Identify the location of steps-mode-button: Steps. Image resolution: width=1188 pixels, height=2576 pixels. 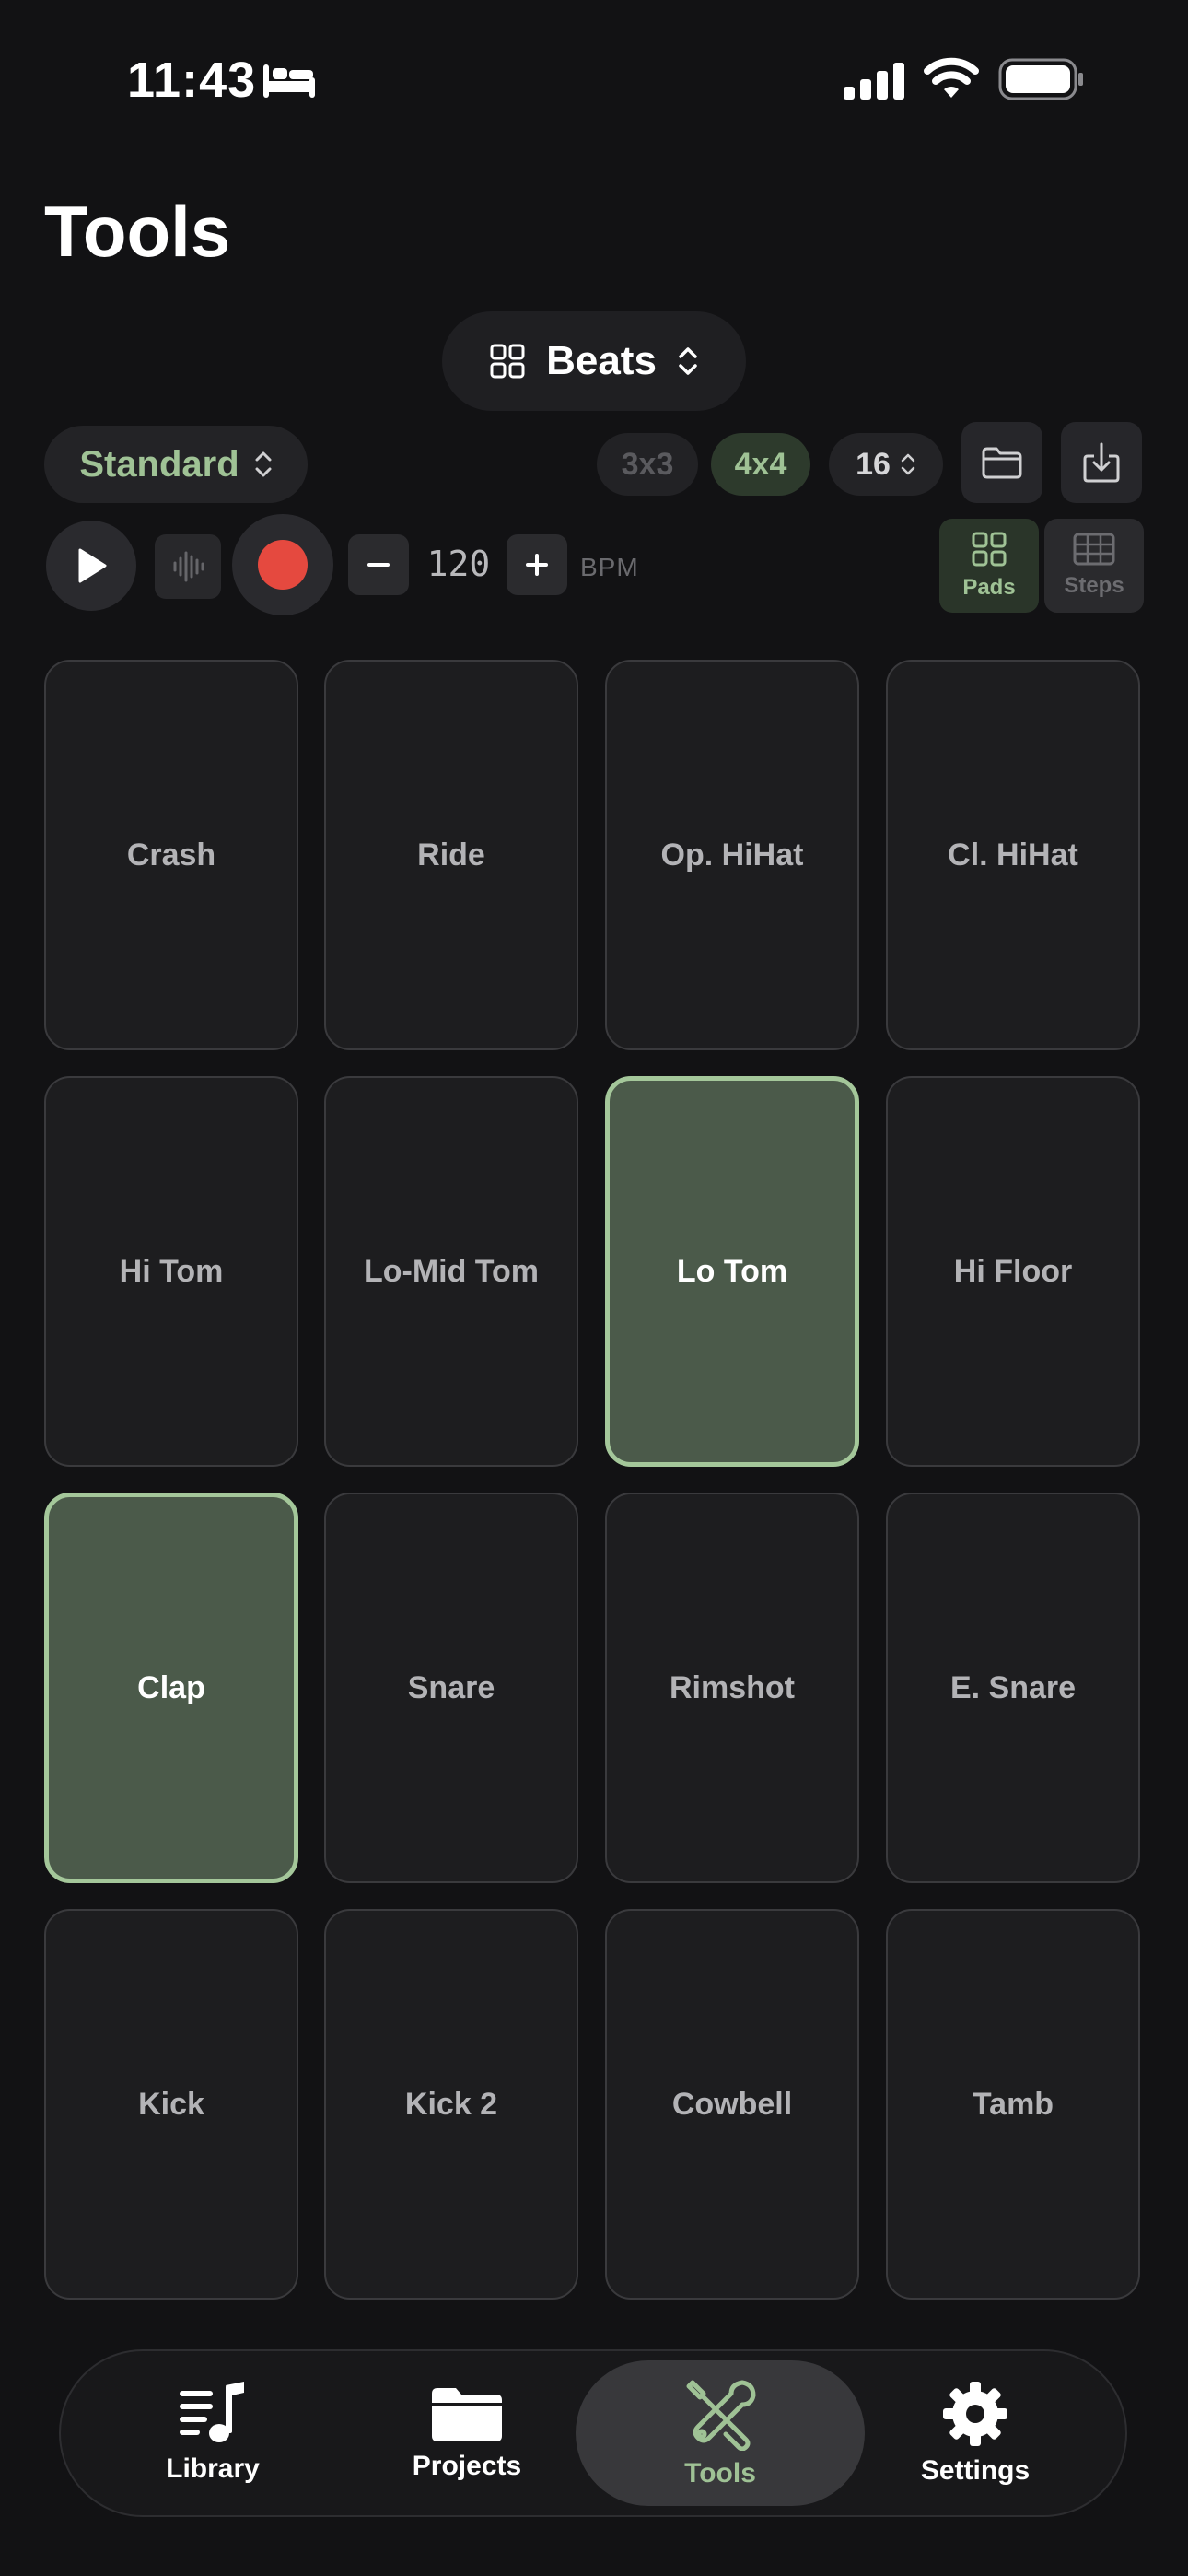
(1094, 566).